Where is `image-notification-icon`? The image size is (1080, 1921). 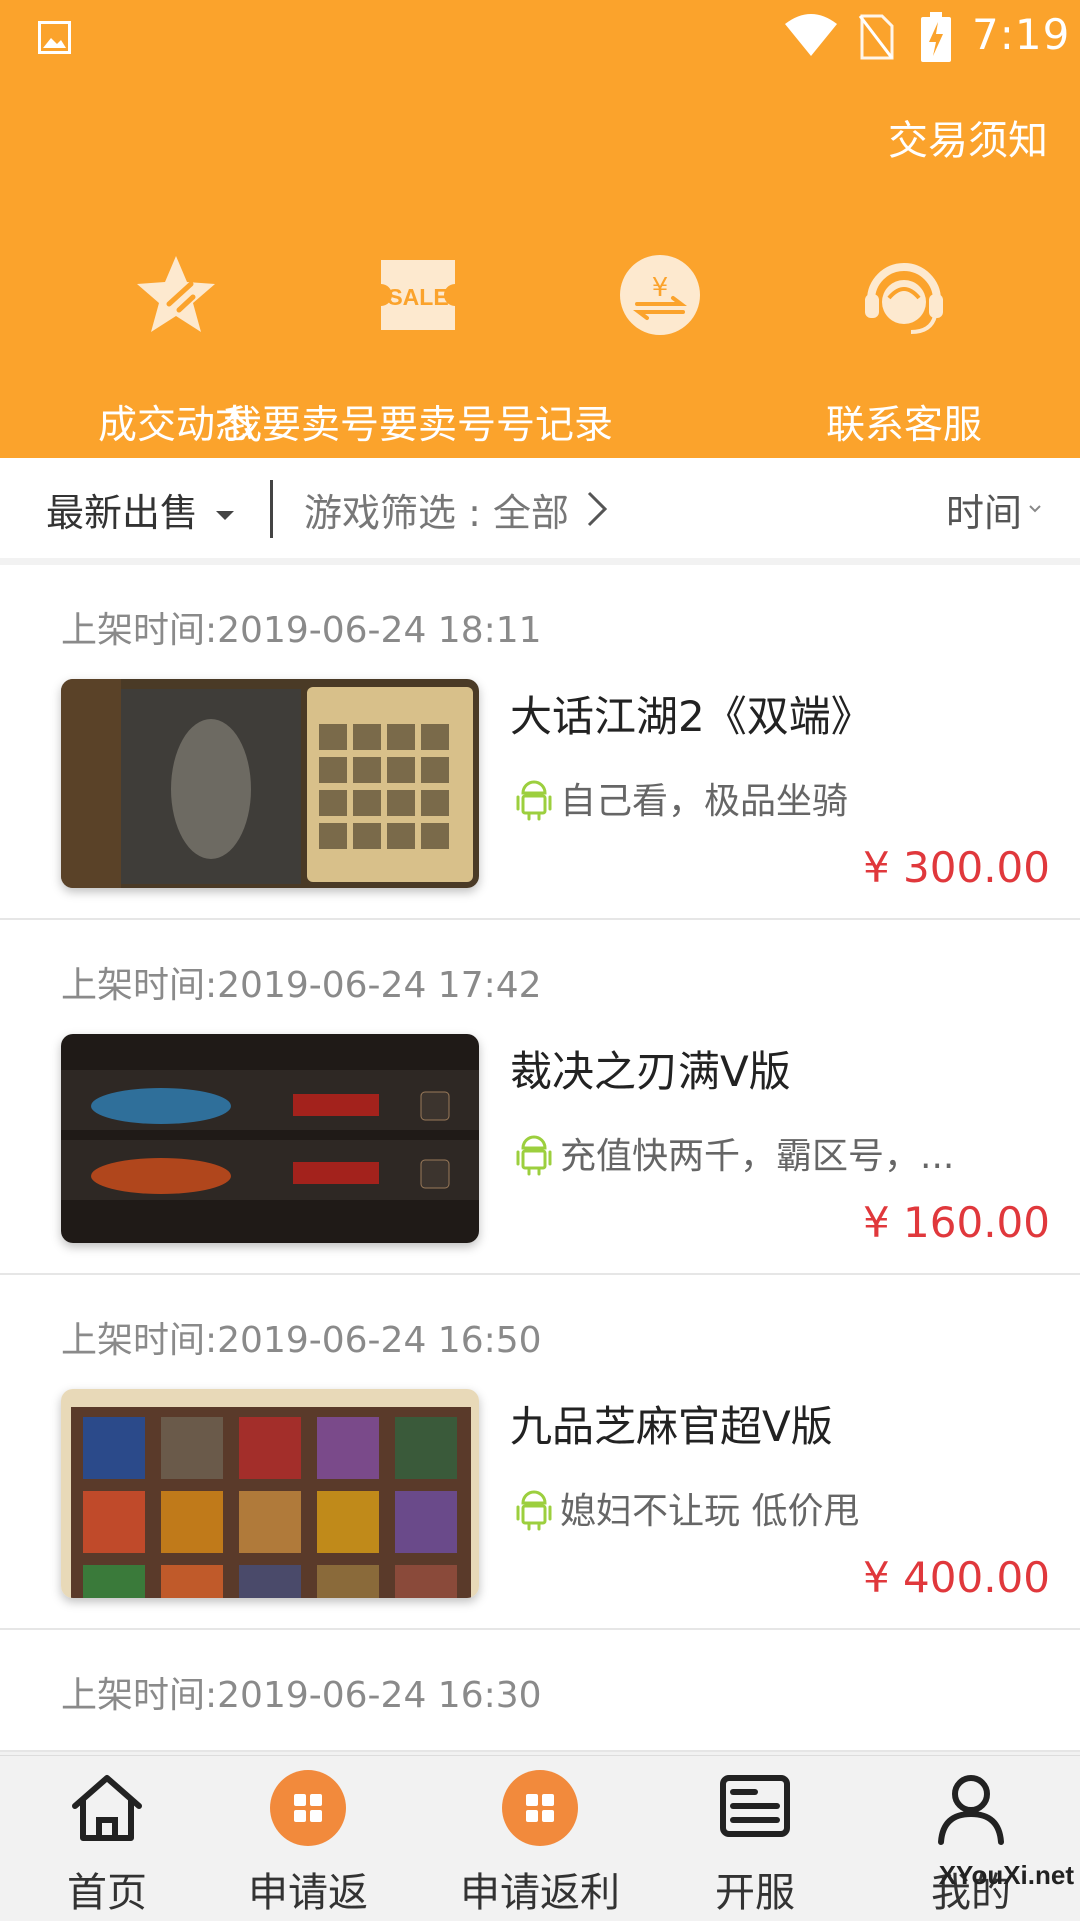
image-notification-icon is located at coordinates (54, 37).